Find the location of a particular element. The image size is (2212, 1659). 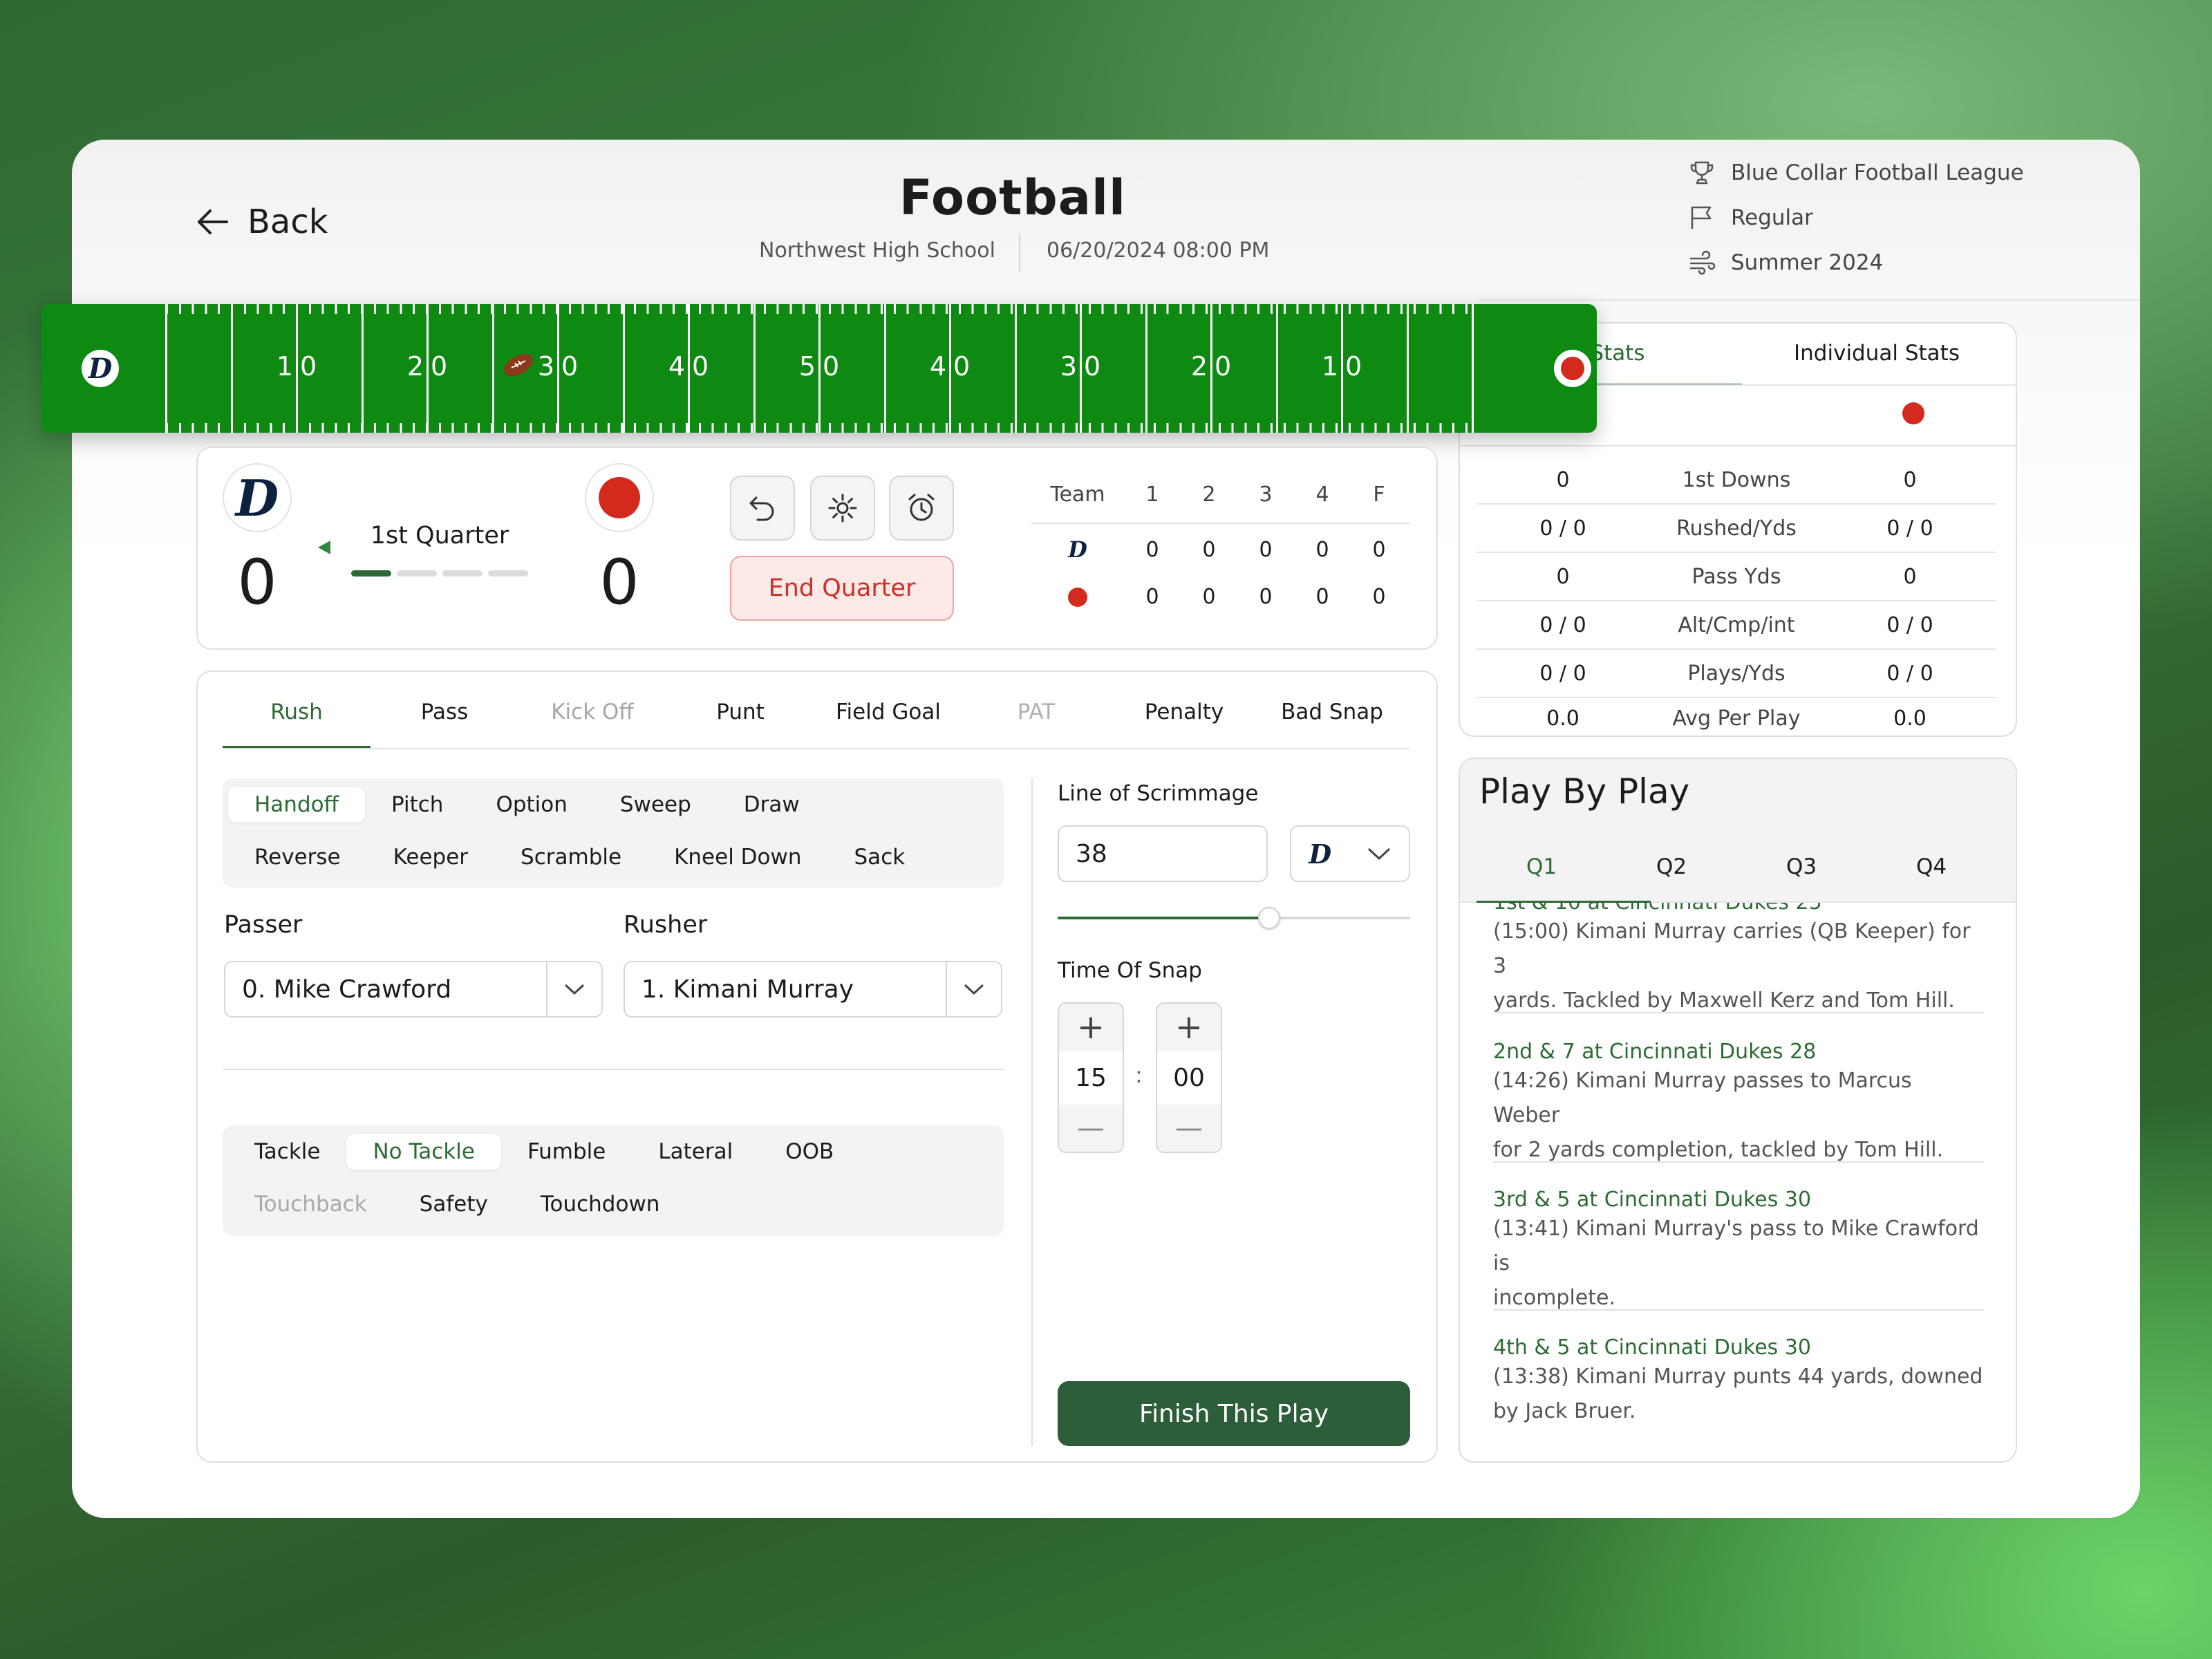

rusher-select: 1. Kimani Murray is located at coordinates (813, 990).